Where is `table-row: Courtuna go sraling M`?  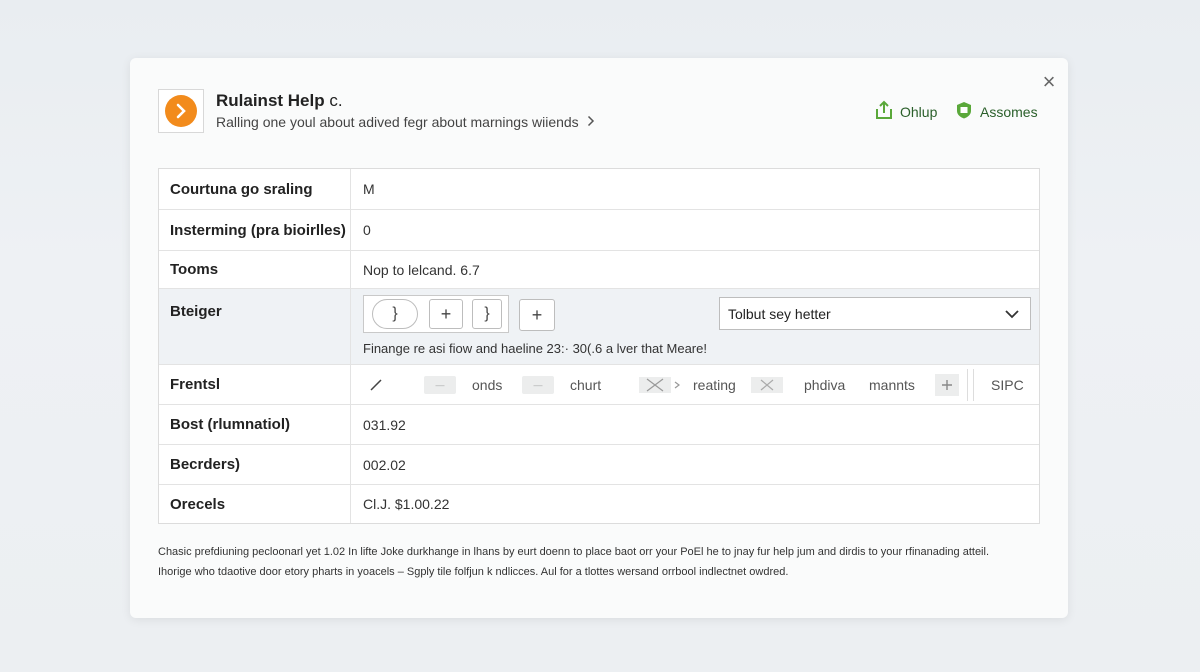 table-row: Courtuna go sraling M is located at coordinates (599, 189).